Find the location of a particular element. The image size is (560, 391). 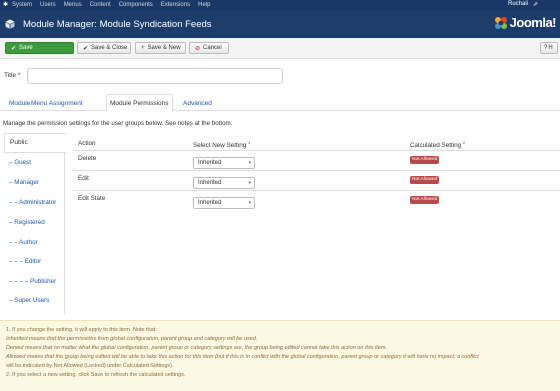

help-label: H is located at coordinates (550, 48).